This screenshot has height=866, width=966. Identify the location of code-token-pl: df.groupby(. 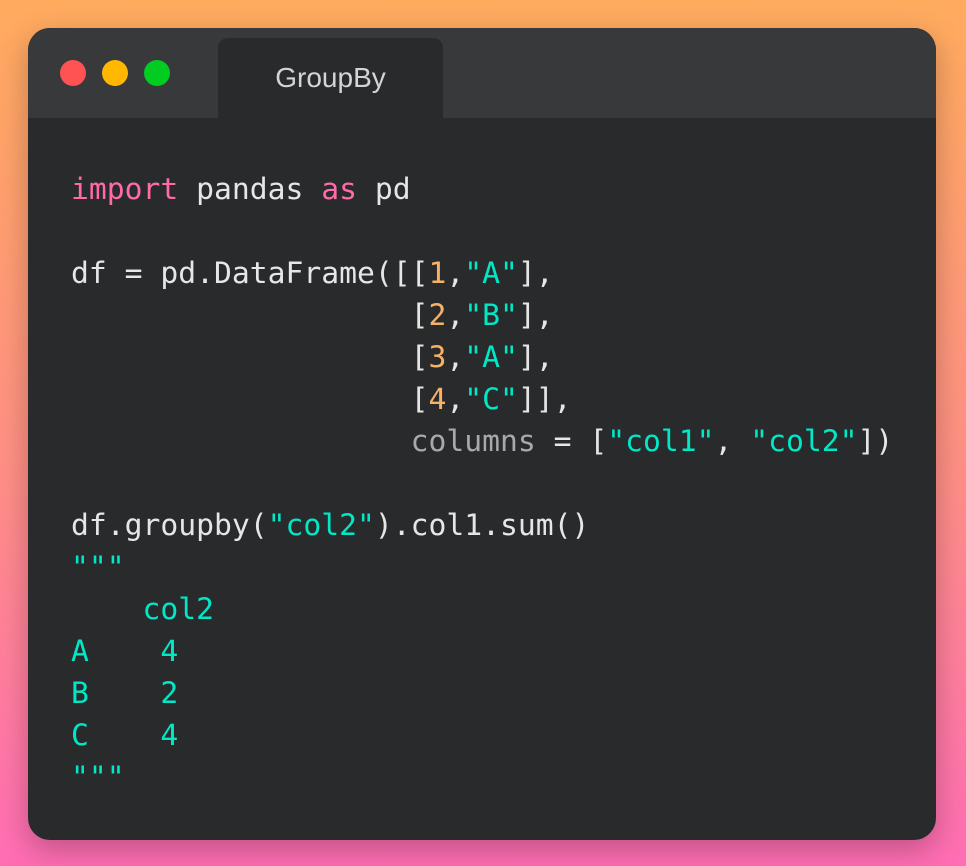
(169, 525).